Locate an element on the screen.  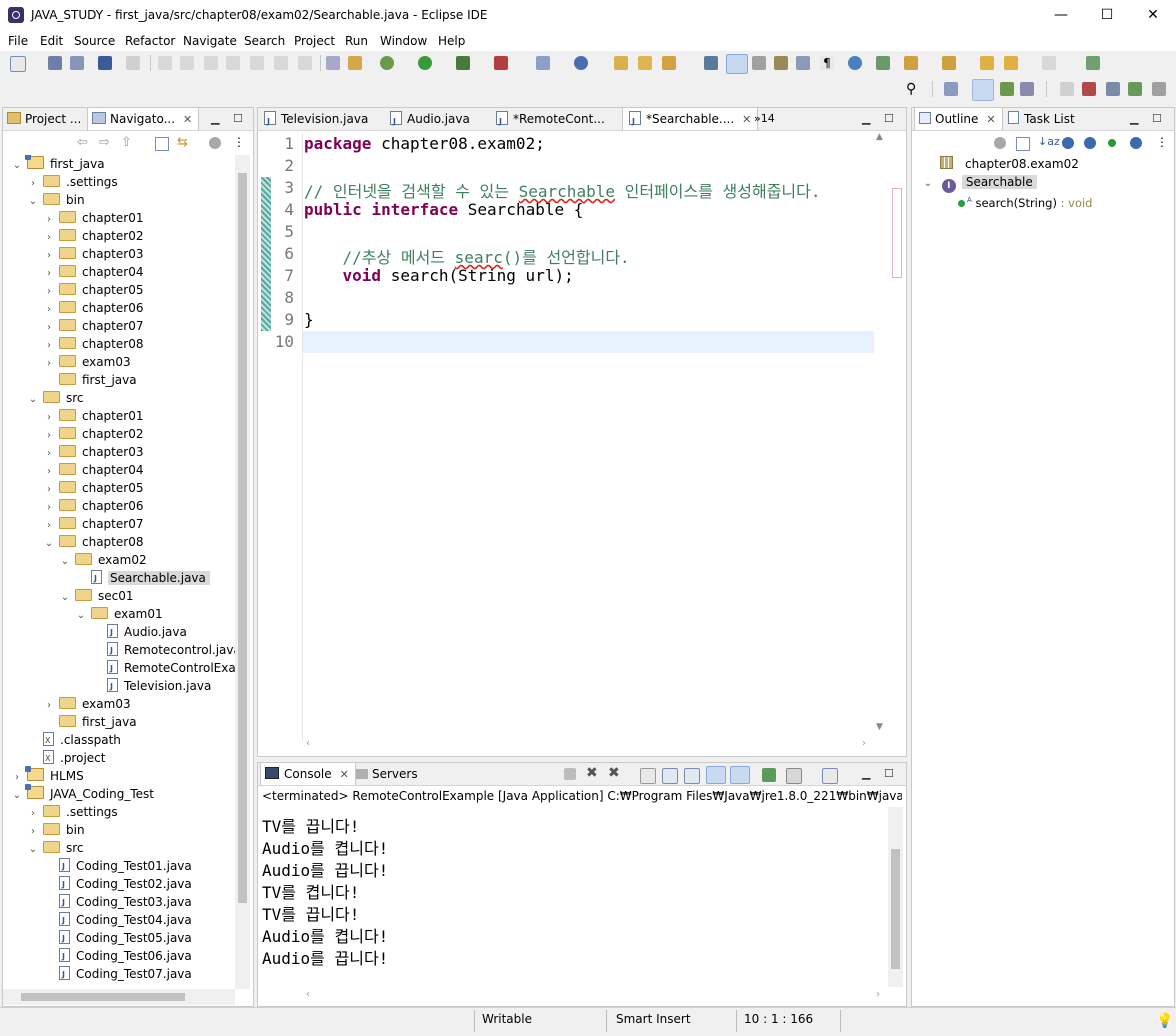
show-on-stdout-icon is located at coordinates (716, 775).